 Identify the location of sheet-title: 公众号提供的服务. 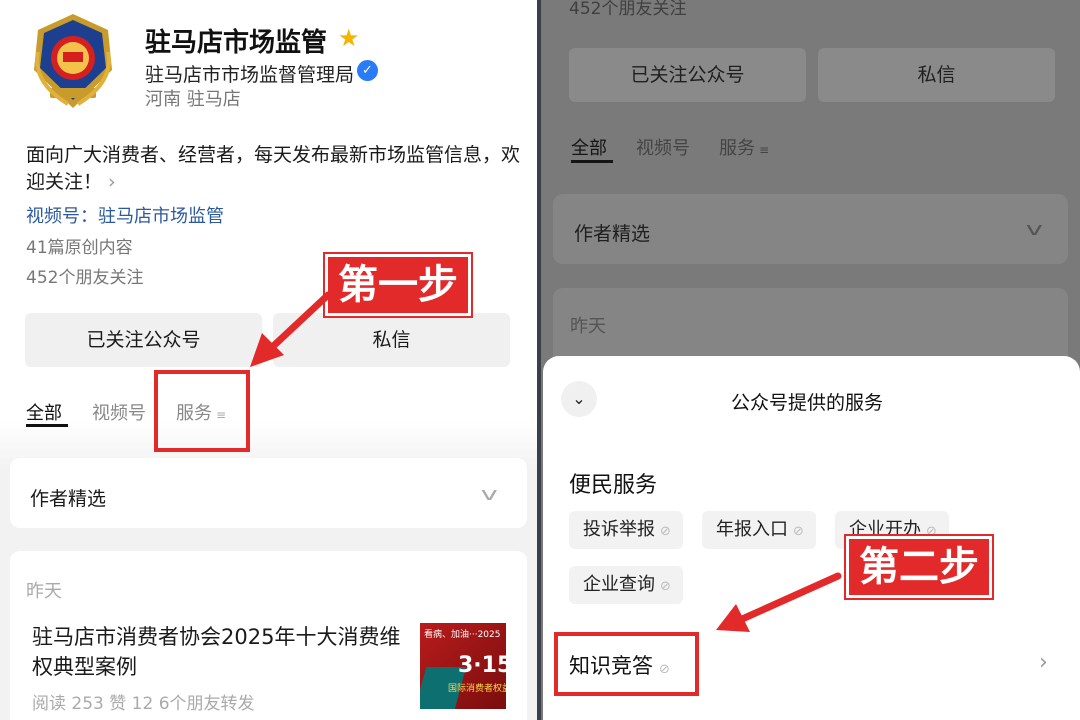
(807, 403).